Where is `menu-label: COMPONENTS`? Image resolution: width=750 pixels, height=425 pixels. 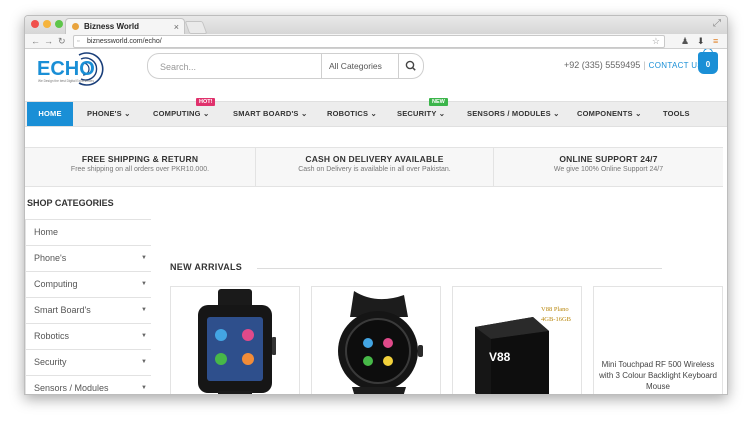
menu-label: COMPONENTS is located at coordinates (605, 113).